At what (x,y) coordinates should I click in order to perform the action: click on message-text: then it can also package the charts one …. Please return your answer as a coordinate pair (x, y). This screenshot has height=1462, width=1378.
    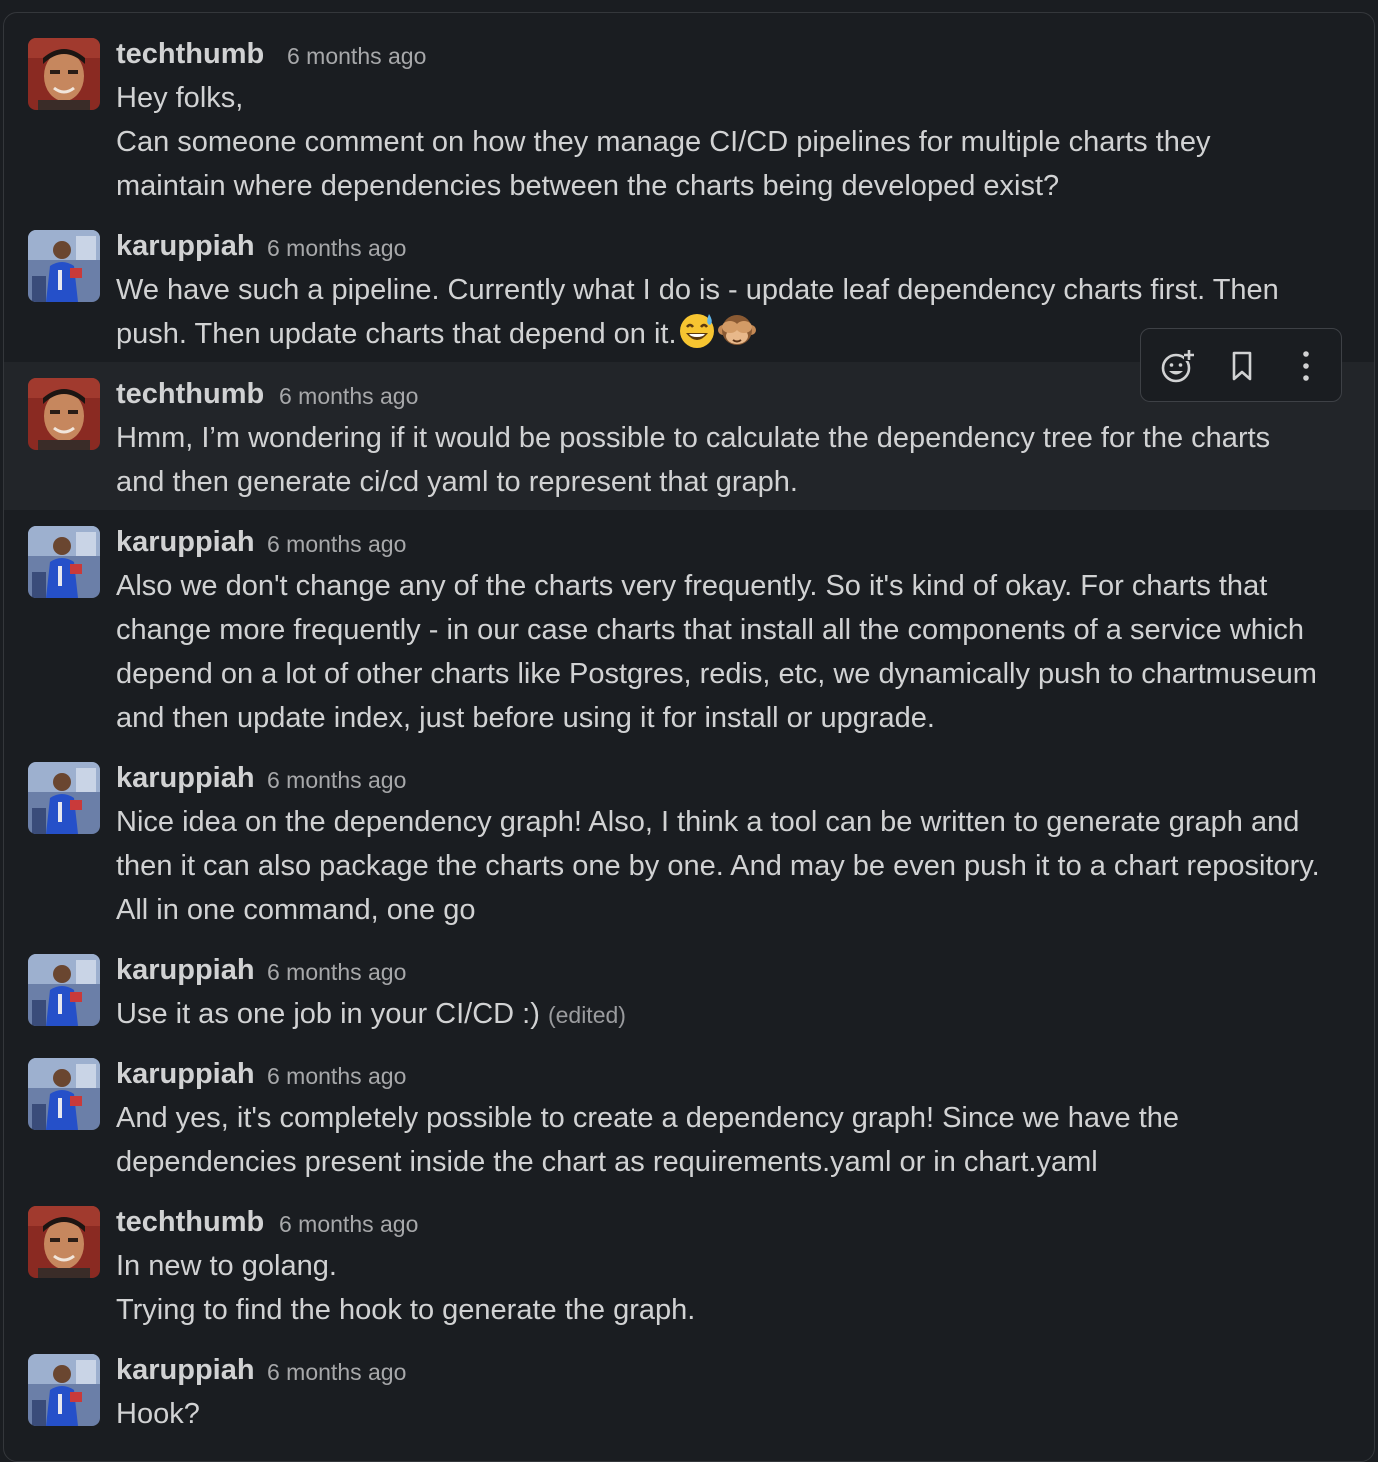
    Looking at the image, I should click on (718, 866).